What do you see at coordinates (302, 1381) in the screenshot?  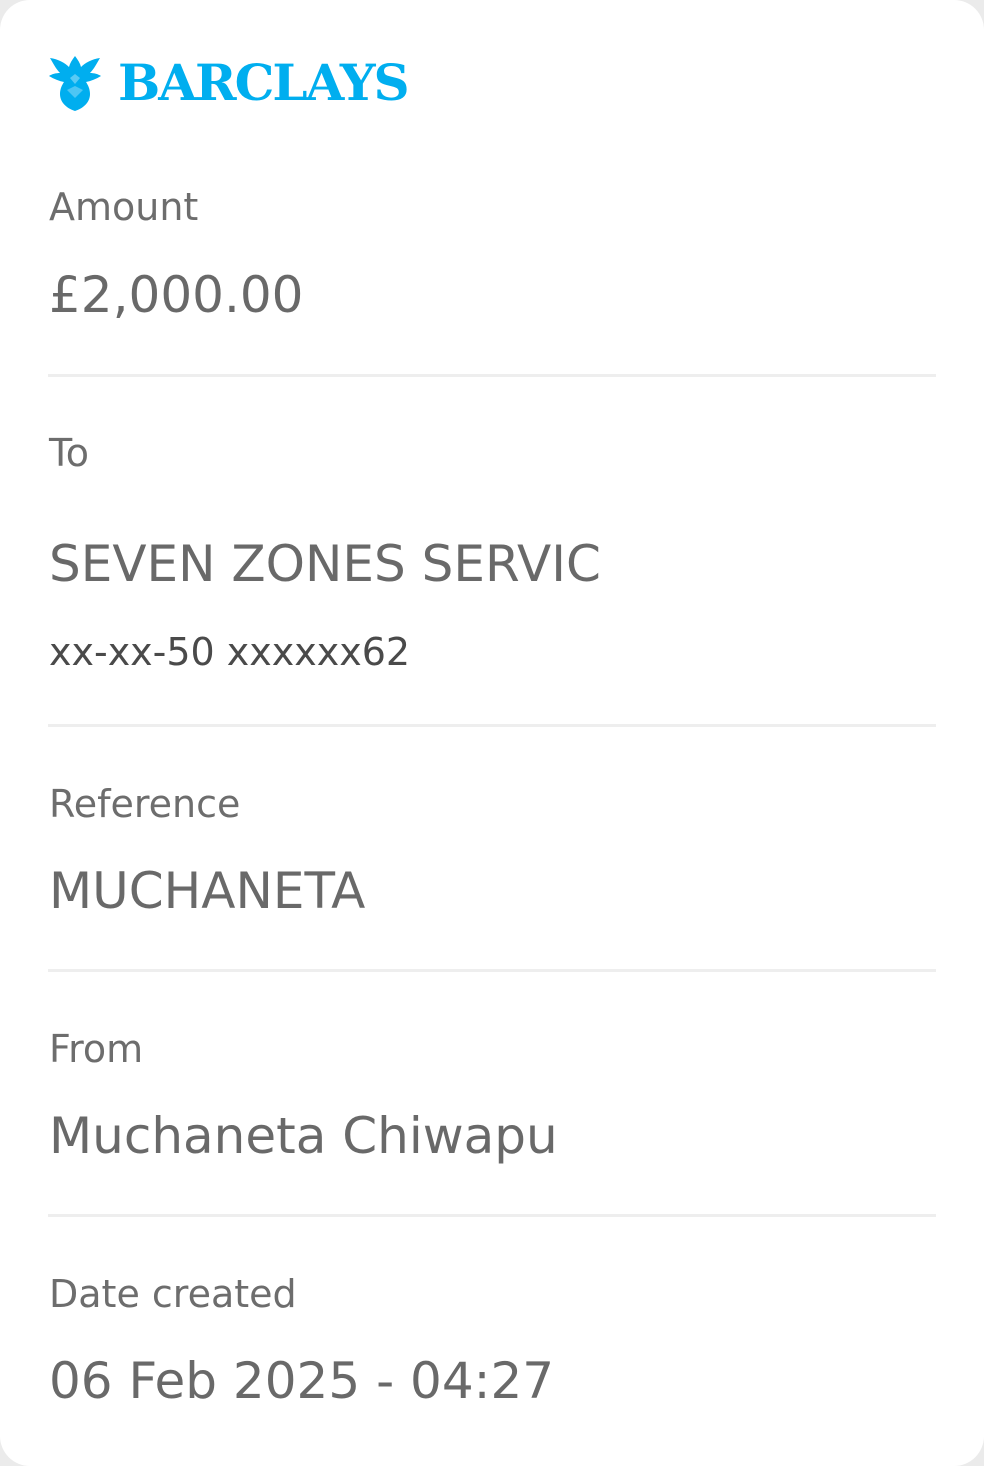 I see `date-created-value: 06 Feb 2025 - 04:27` at bounding box center [302, 1381].